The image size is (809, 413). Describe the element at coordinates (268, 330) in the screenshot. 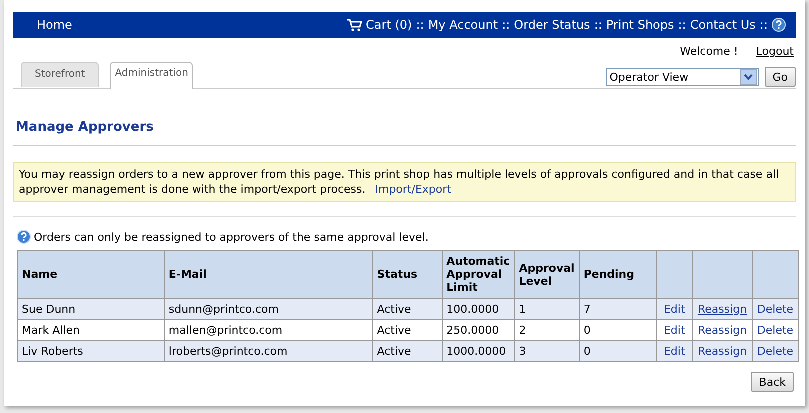

I see `table-cell: mallen@printco.com` at that location.